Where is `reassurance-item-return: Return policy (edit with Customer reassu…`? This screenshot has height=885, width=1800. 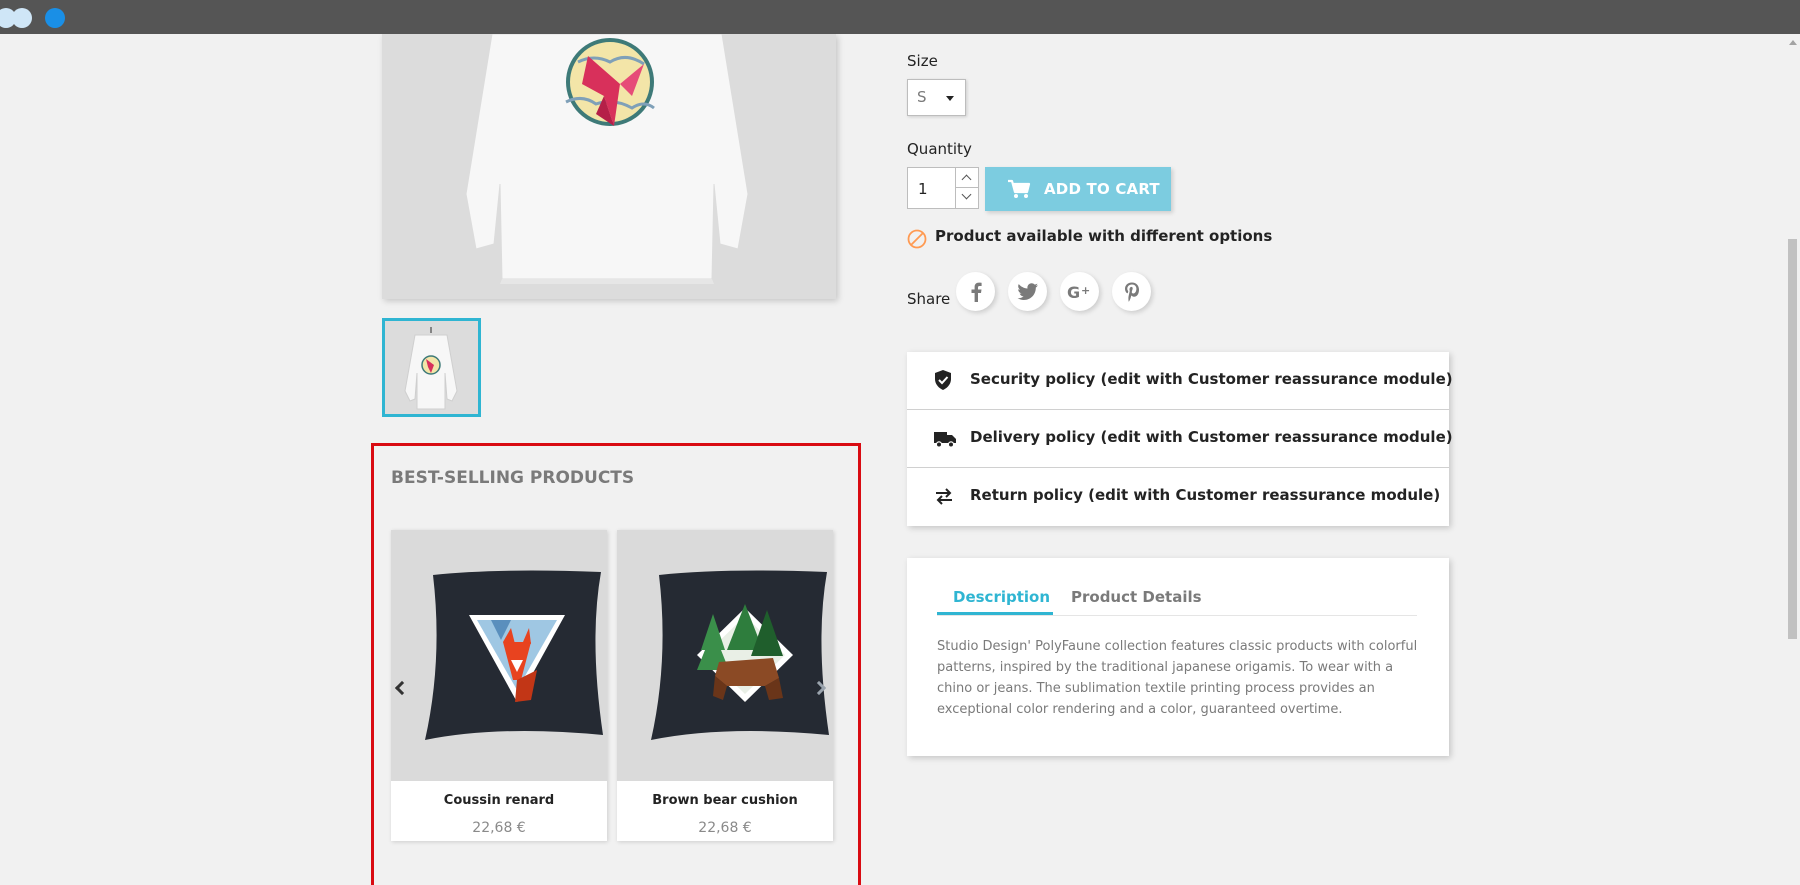 reassurance-item-return: Return policy (edit with Customer reassu… is located at coordinates (1178, 497).